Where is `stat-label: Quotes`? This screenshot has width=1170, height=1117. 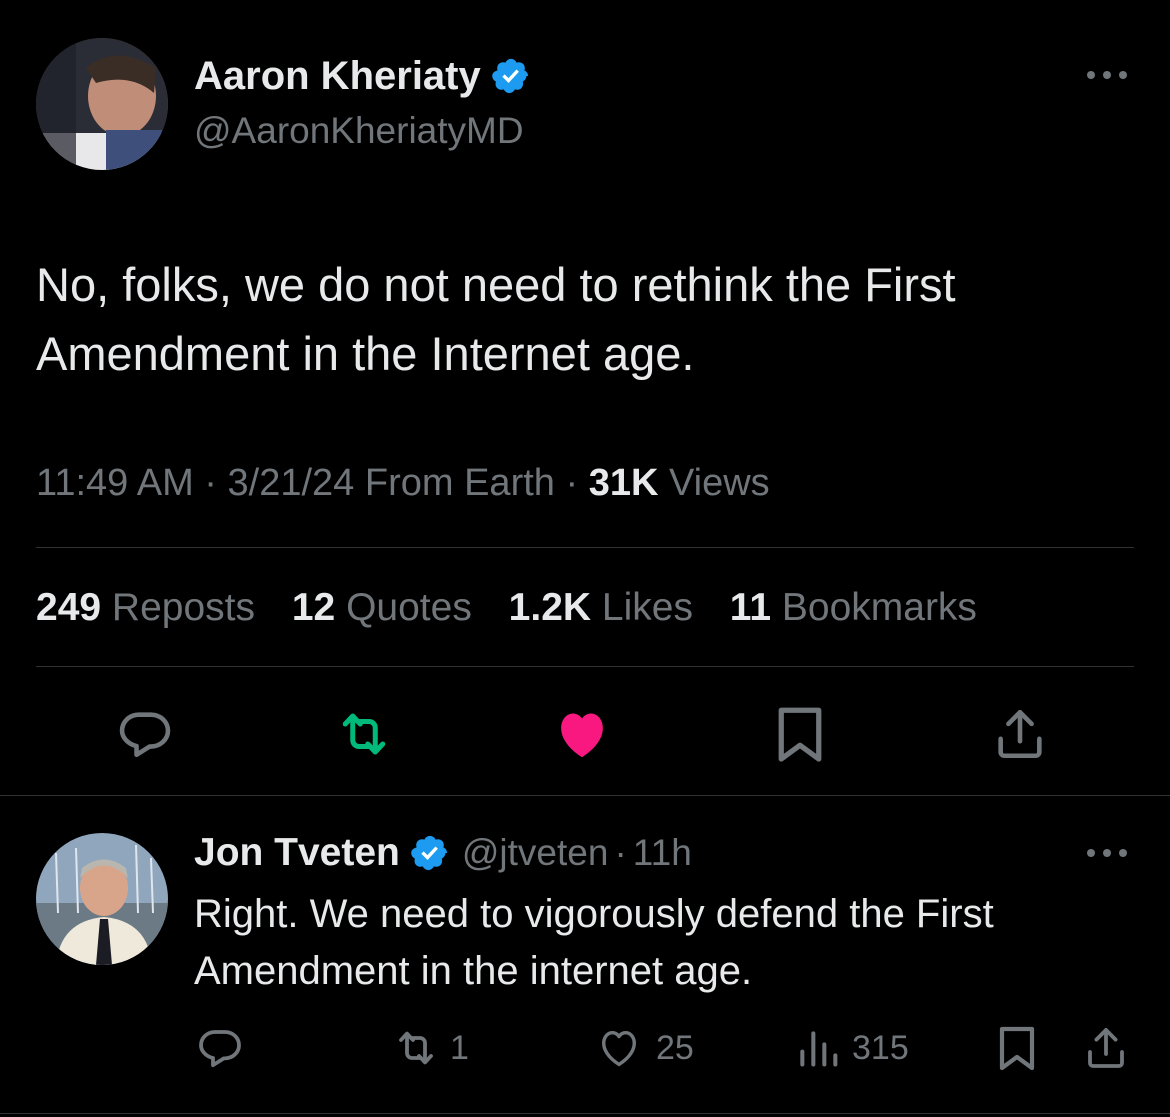
stat-label: Quotes is located at coordinates (409, 607).